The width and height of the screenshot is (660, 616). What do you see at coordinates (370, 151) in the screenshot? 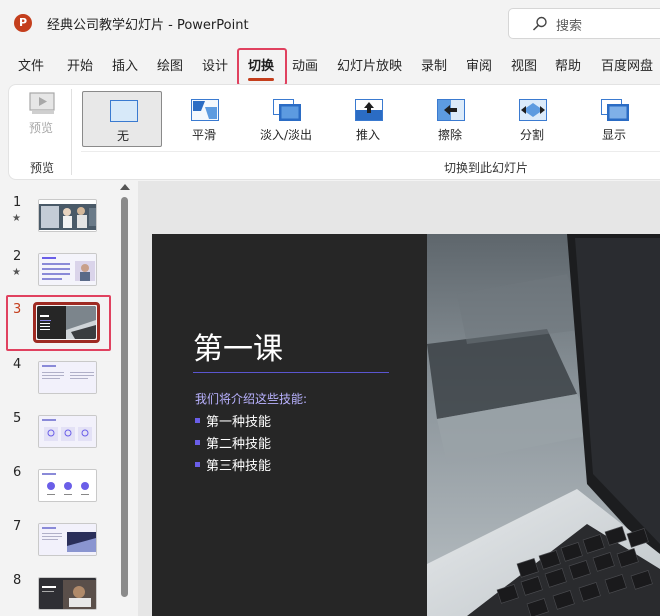
I see `gallery-separator` at bounding box center [370, 151].